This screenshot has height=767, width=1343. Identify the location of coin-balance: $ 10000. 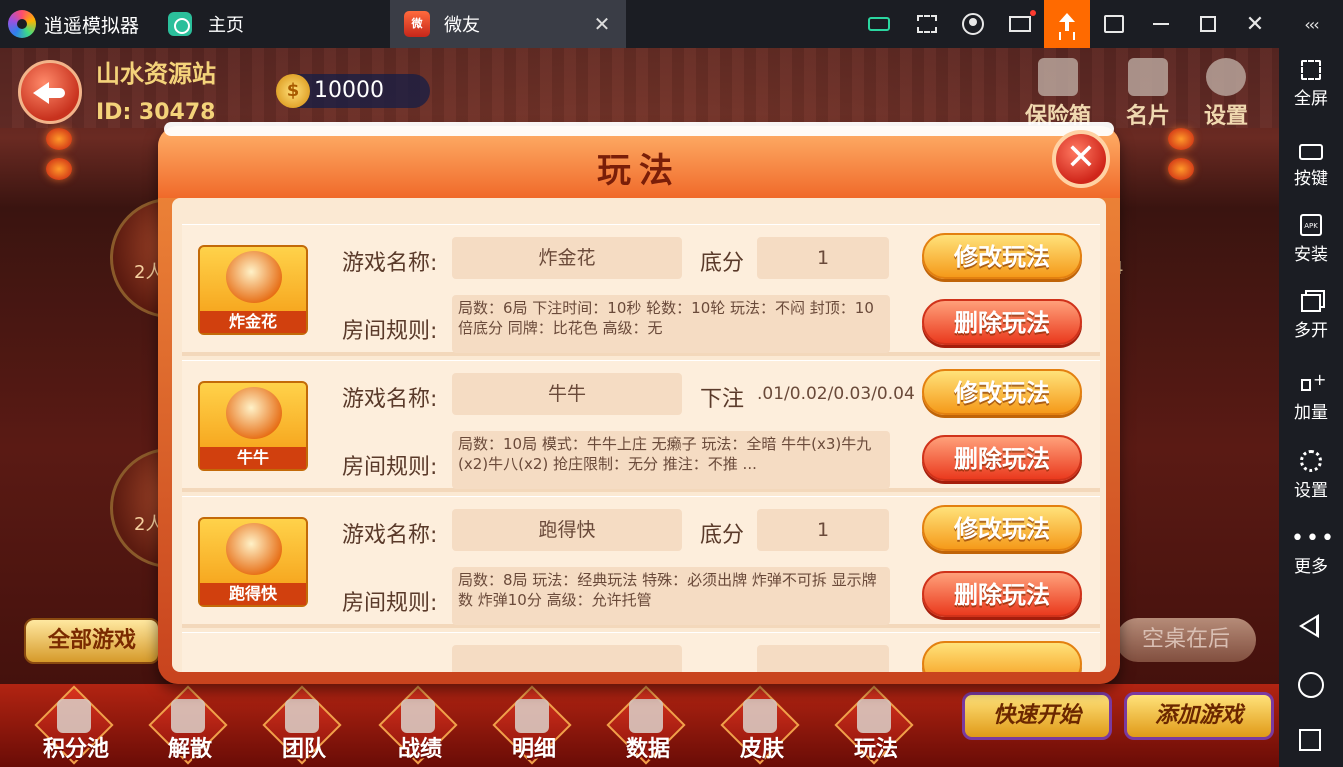
(353, 91).